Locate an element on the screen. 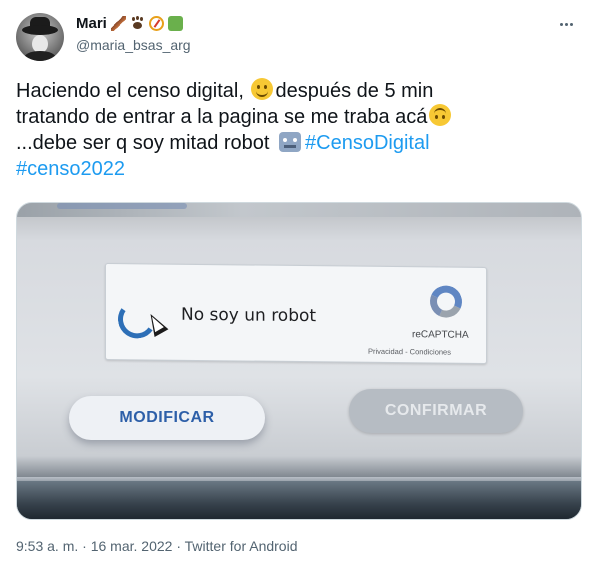 Image resolution: width=594 pixels, height=565 pixels. paw-icon is located at coordinates (137, 23).